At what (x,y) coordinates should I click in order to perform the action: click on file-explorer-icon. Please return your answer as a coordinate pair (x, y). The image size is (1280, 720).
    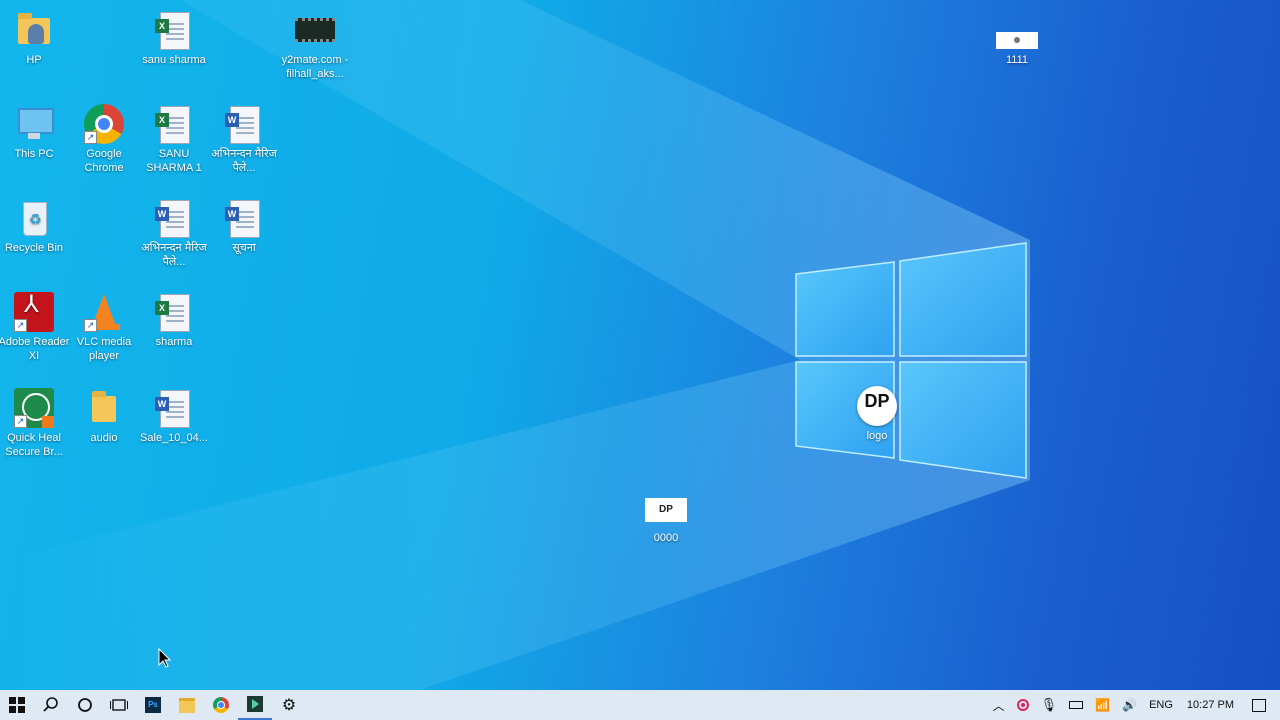
    Looking at the image, I should click on (187, 705).